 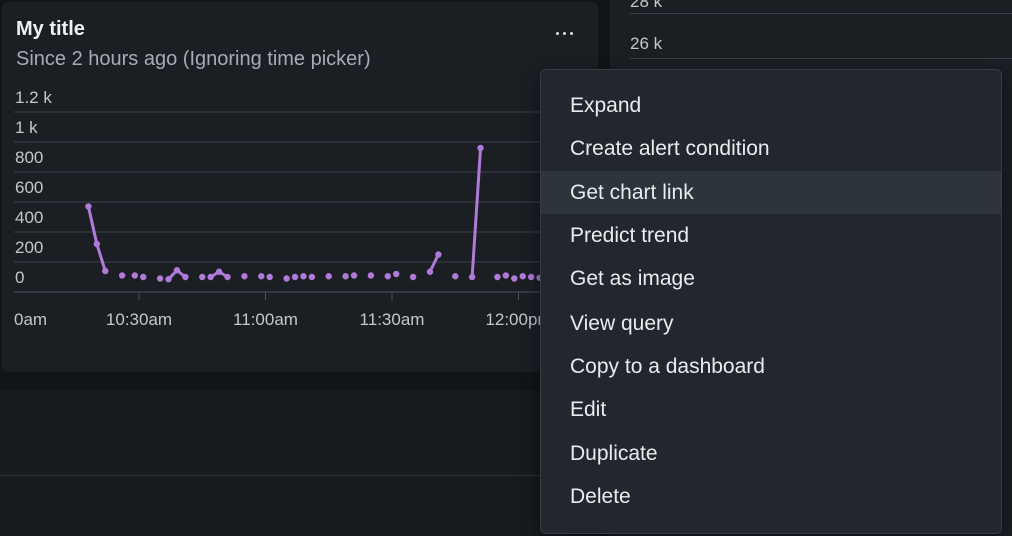 What do you see at coordinates (300, 475) in the screenshot?
I see `lower-divider` at bounding box center [300, 475].